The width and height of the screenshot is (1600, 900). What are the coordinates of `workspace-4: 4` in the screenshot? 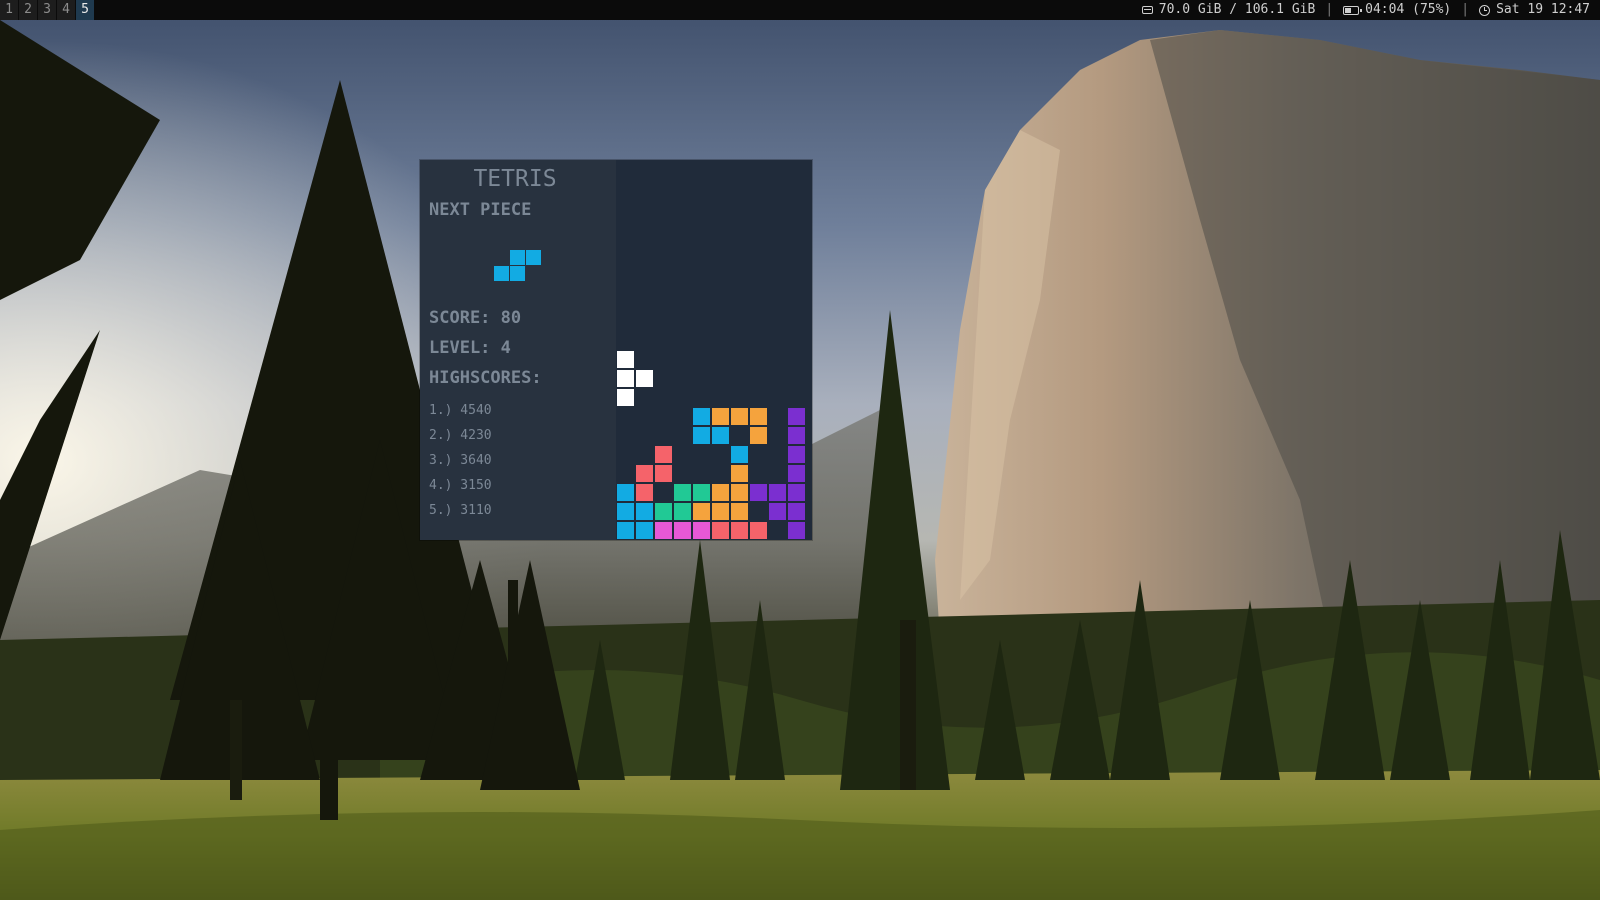 It's located at (66, 10).